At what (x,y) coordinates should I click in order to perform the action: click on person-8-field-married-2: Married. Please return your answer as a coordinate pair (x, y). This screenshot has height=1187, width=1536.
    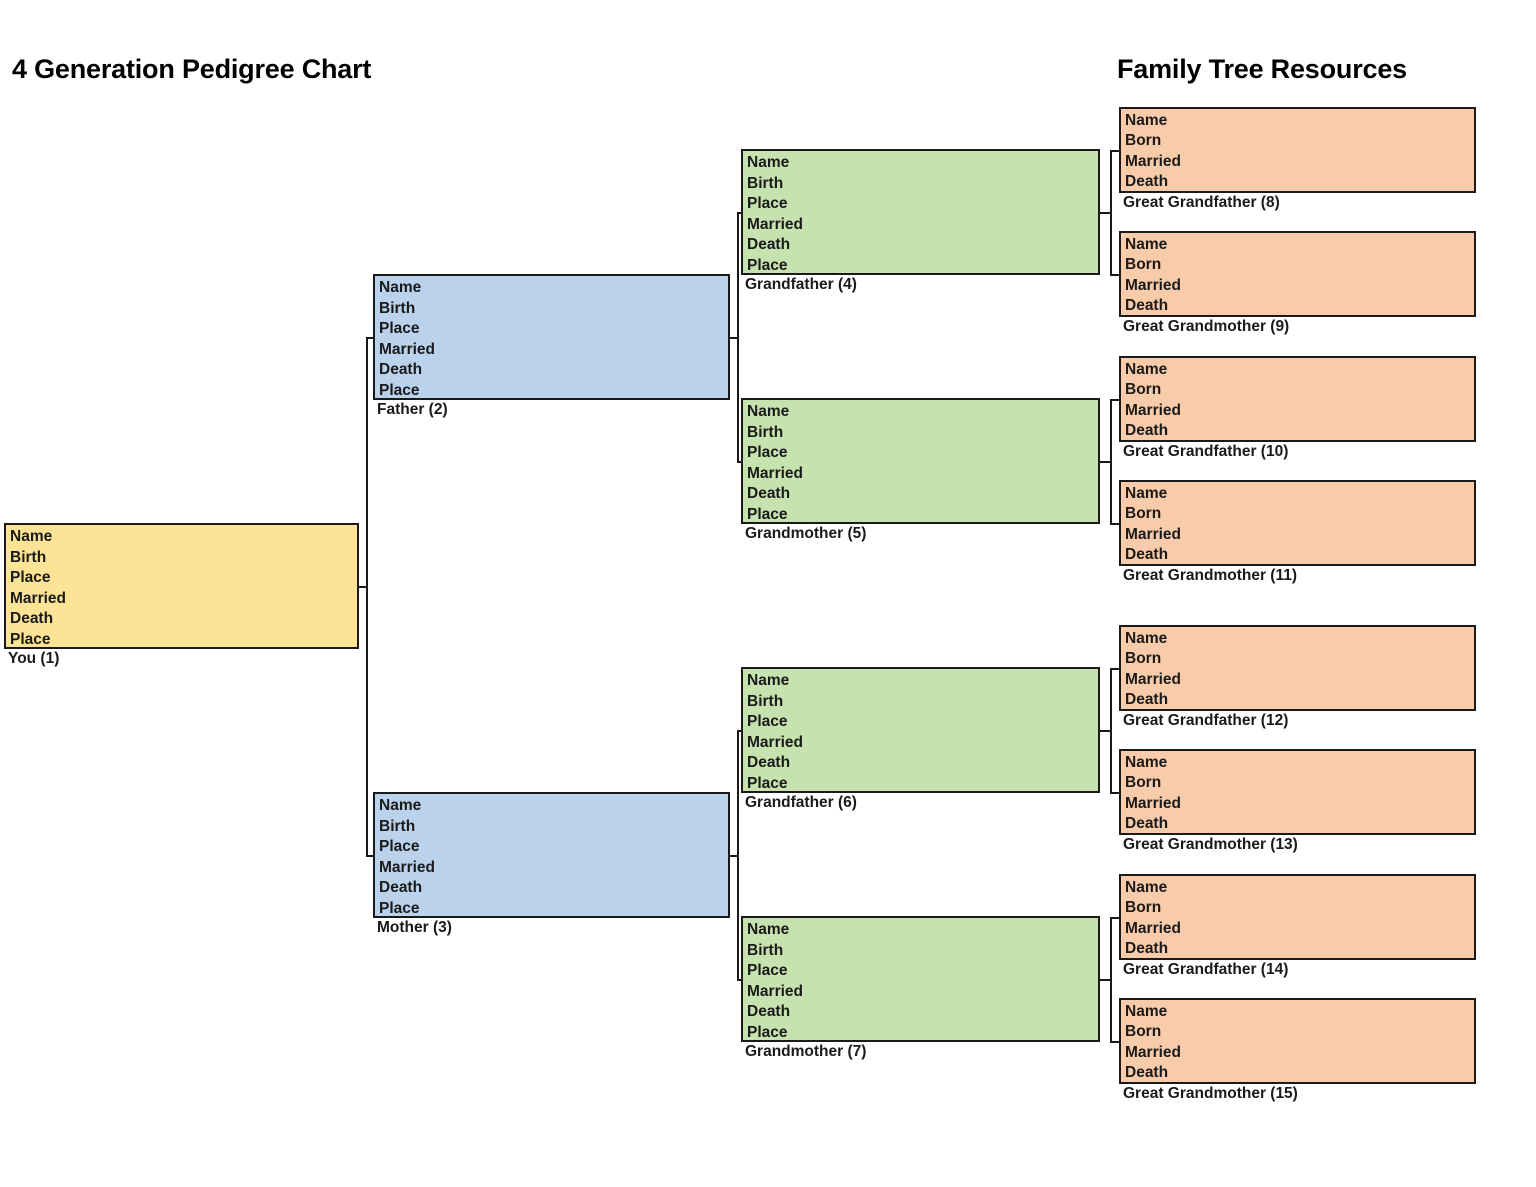
    Looking at the image, I should click on (1299, 162).